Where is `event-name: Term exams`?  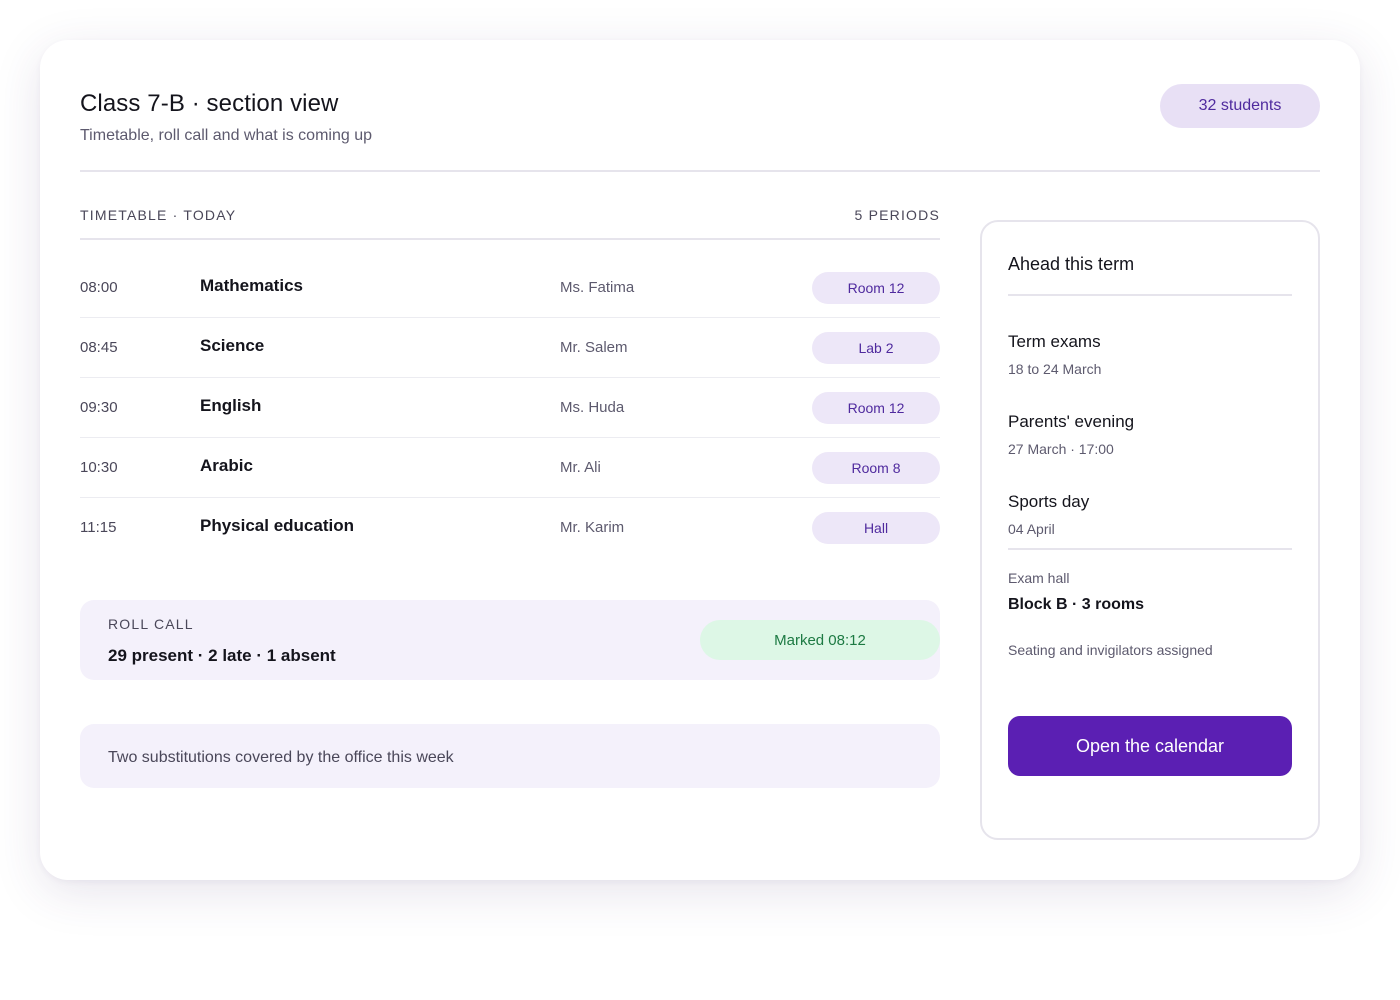
event-name: Term exams is located at coordinates (1054, 341).